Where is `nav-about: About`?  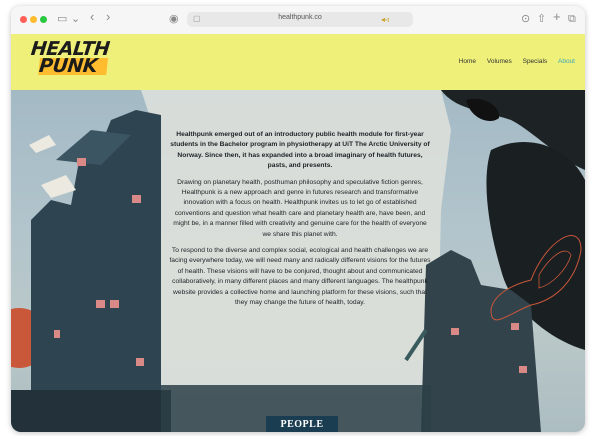
nav-about: About is located at coordinates (566, 61).